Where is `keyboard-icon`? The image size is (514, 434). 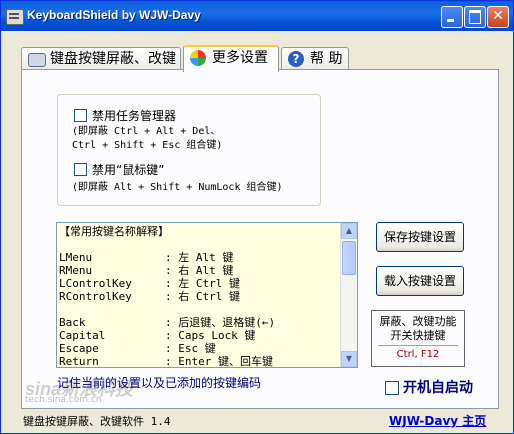 keyboard-icon is located at coordinates (37, 60).